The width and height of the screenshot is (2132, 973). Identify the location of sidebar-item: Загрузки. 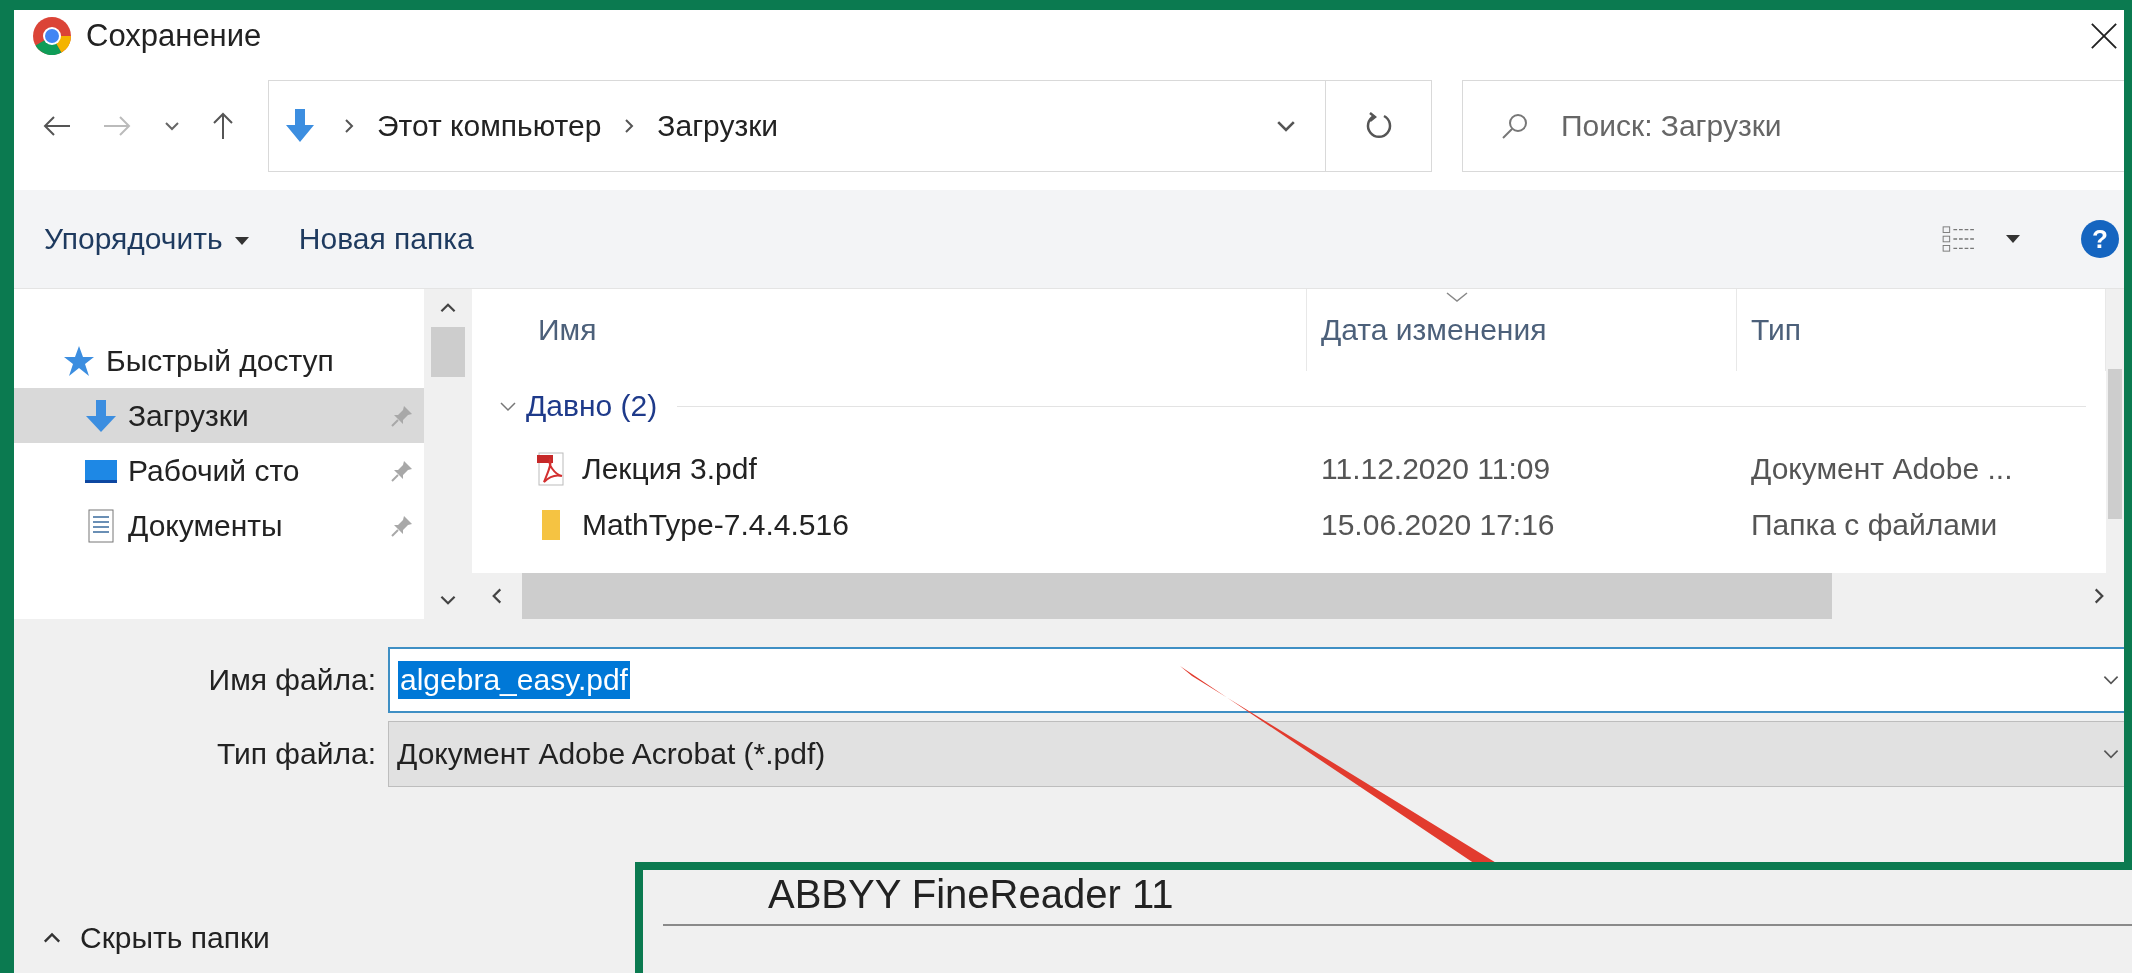
(219, 415).